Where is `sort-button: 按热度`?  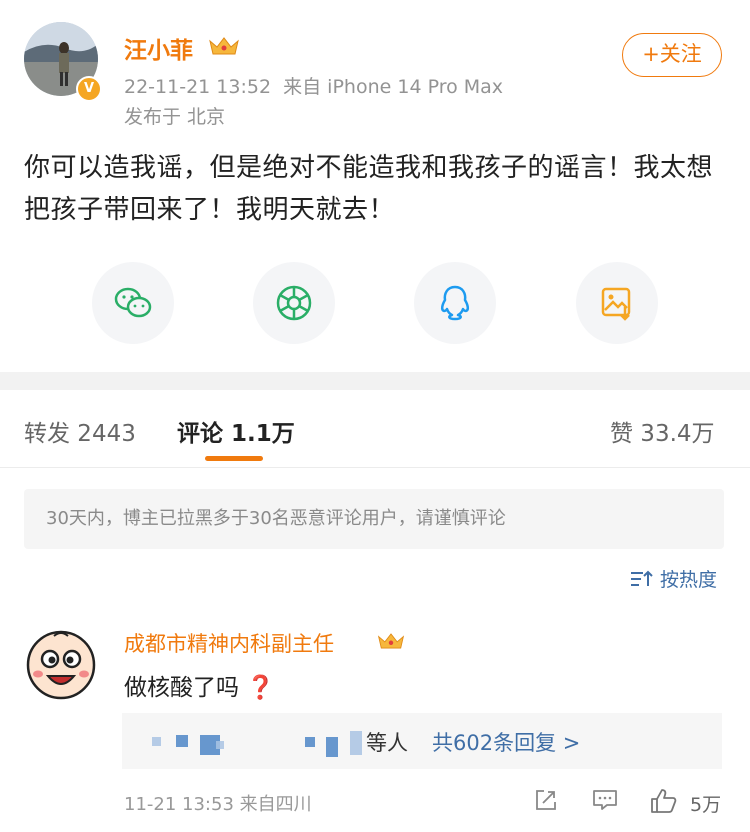 sort-button: 按热度 is located at coordinates (673, 578).